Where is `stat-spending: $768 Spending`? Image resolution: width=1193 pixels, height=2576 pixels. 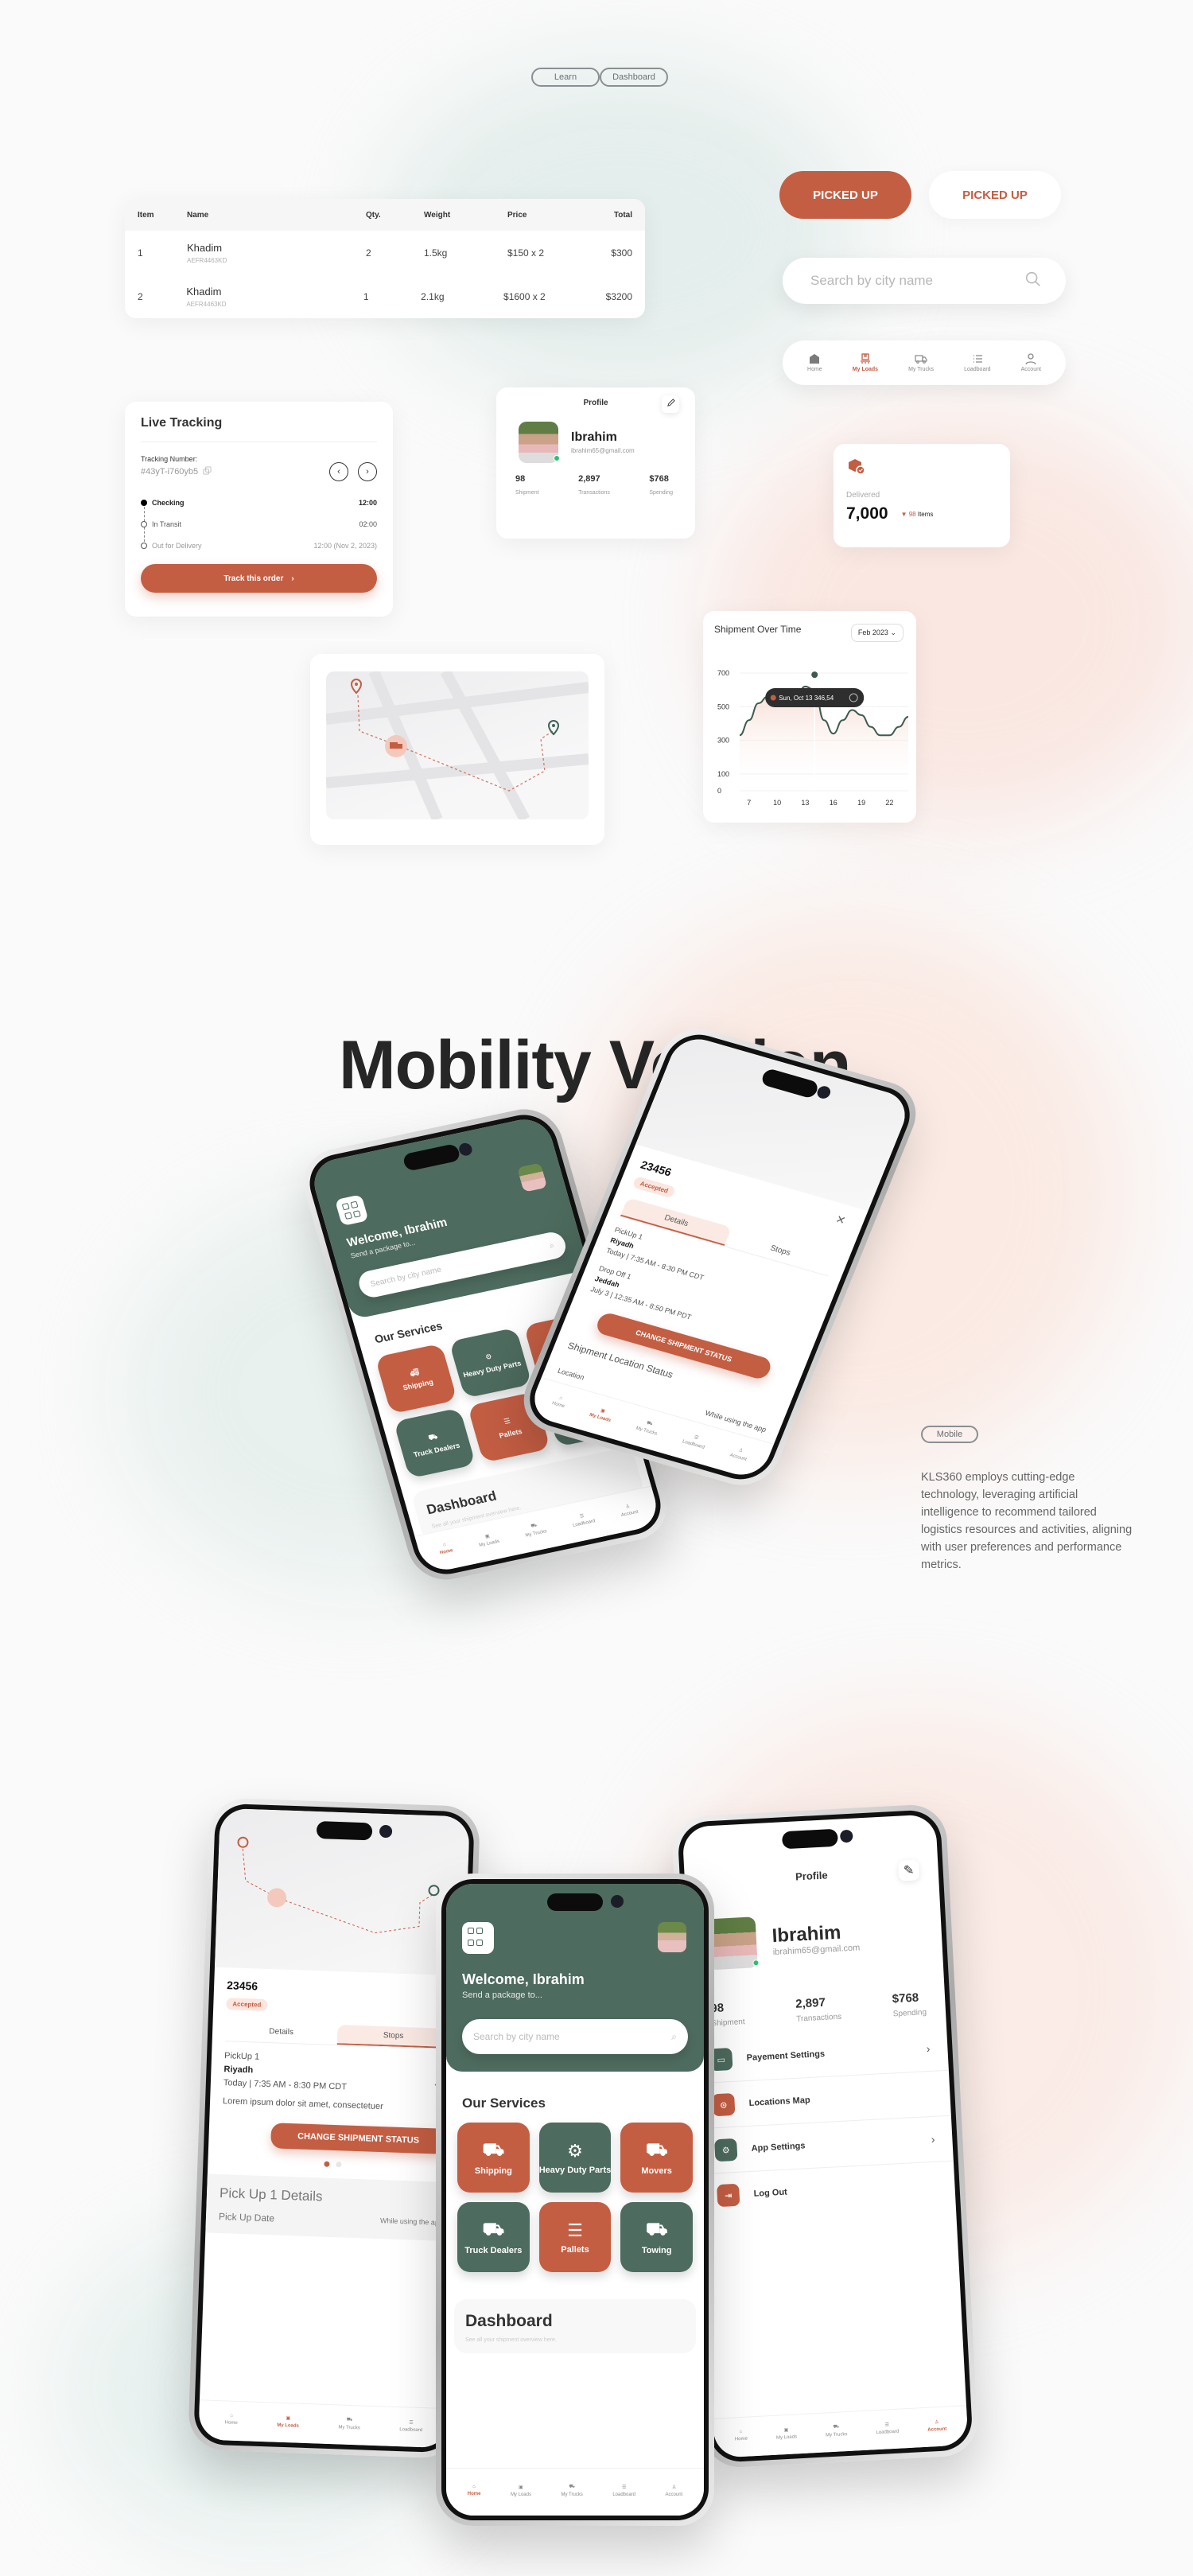
stat-spending: $768 Spending is located at coordinates (661, 485).